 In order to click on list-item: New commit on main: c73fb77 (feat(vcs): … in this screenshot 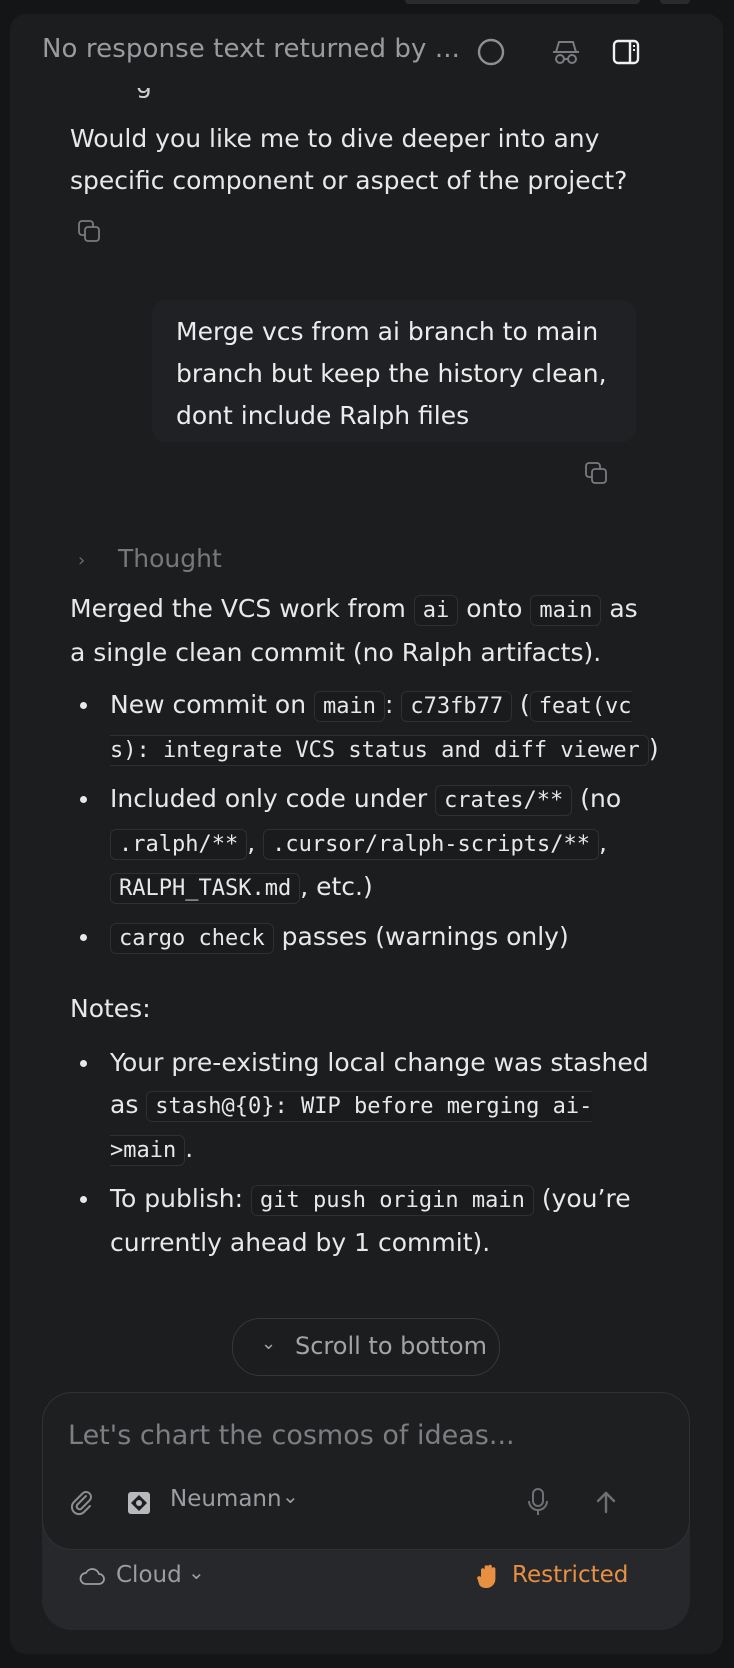, I will do `click(365, 728)`.